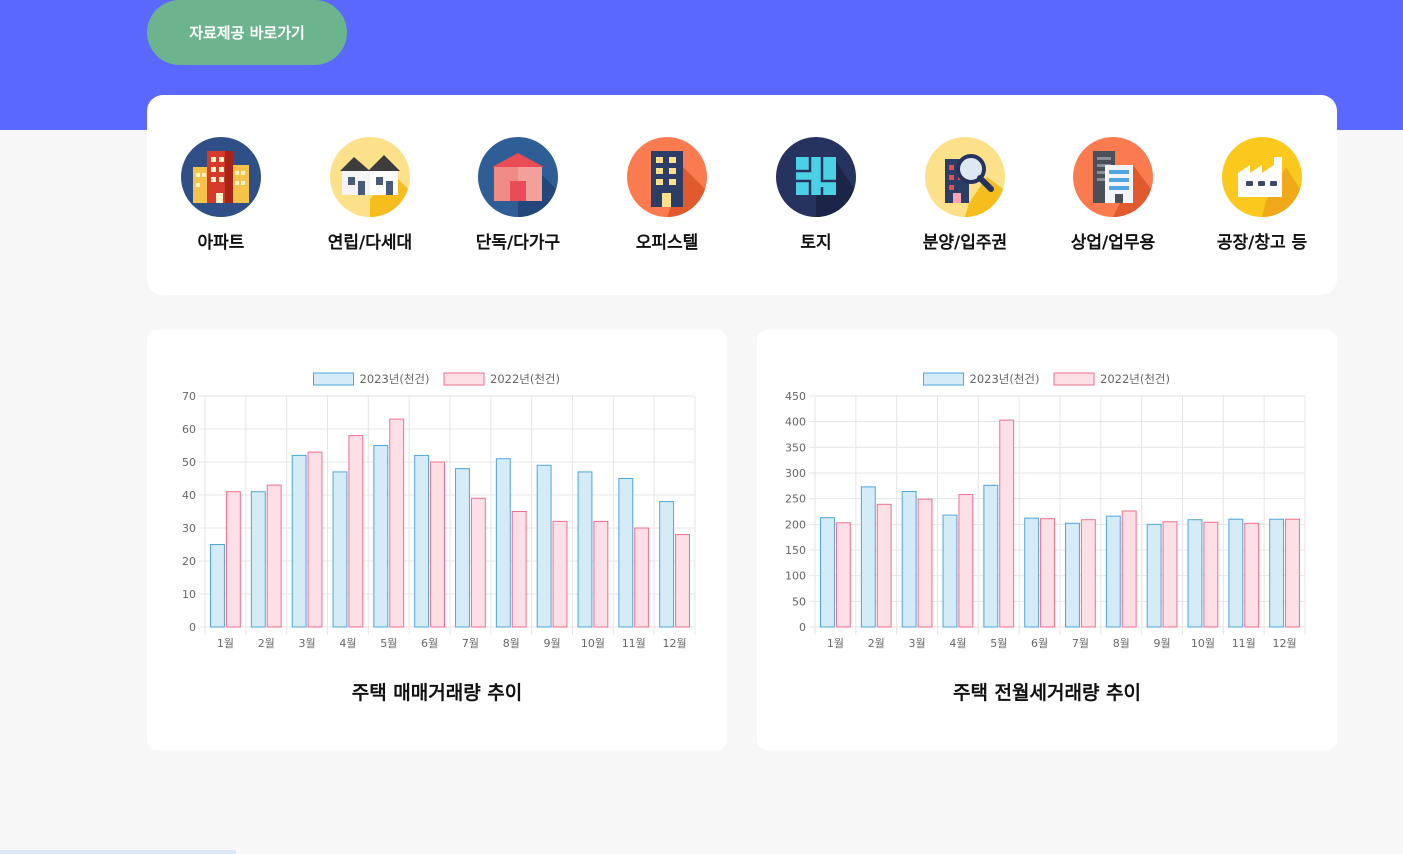 This screenshot has height=854, width=1403. Describe the element at coordinates (816, 243) in the screenshot. I see `category-label: 토지` at that location.